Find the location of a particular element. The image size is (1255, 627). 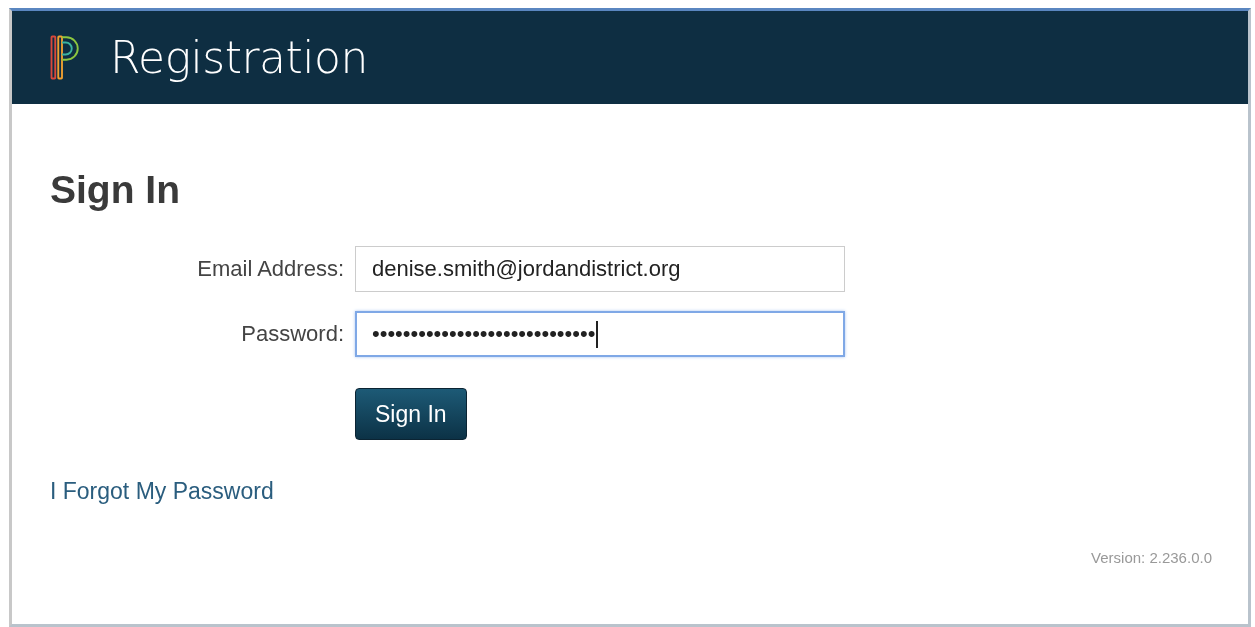

input-field: denise.smith@jordandistrict.org is located at coordinates (600, 269).